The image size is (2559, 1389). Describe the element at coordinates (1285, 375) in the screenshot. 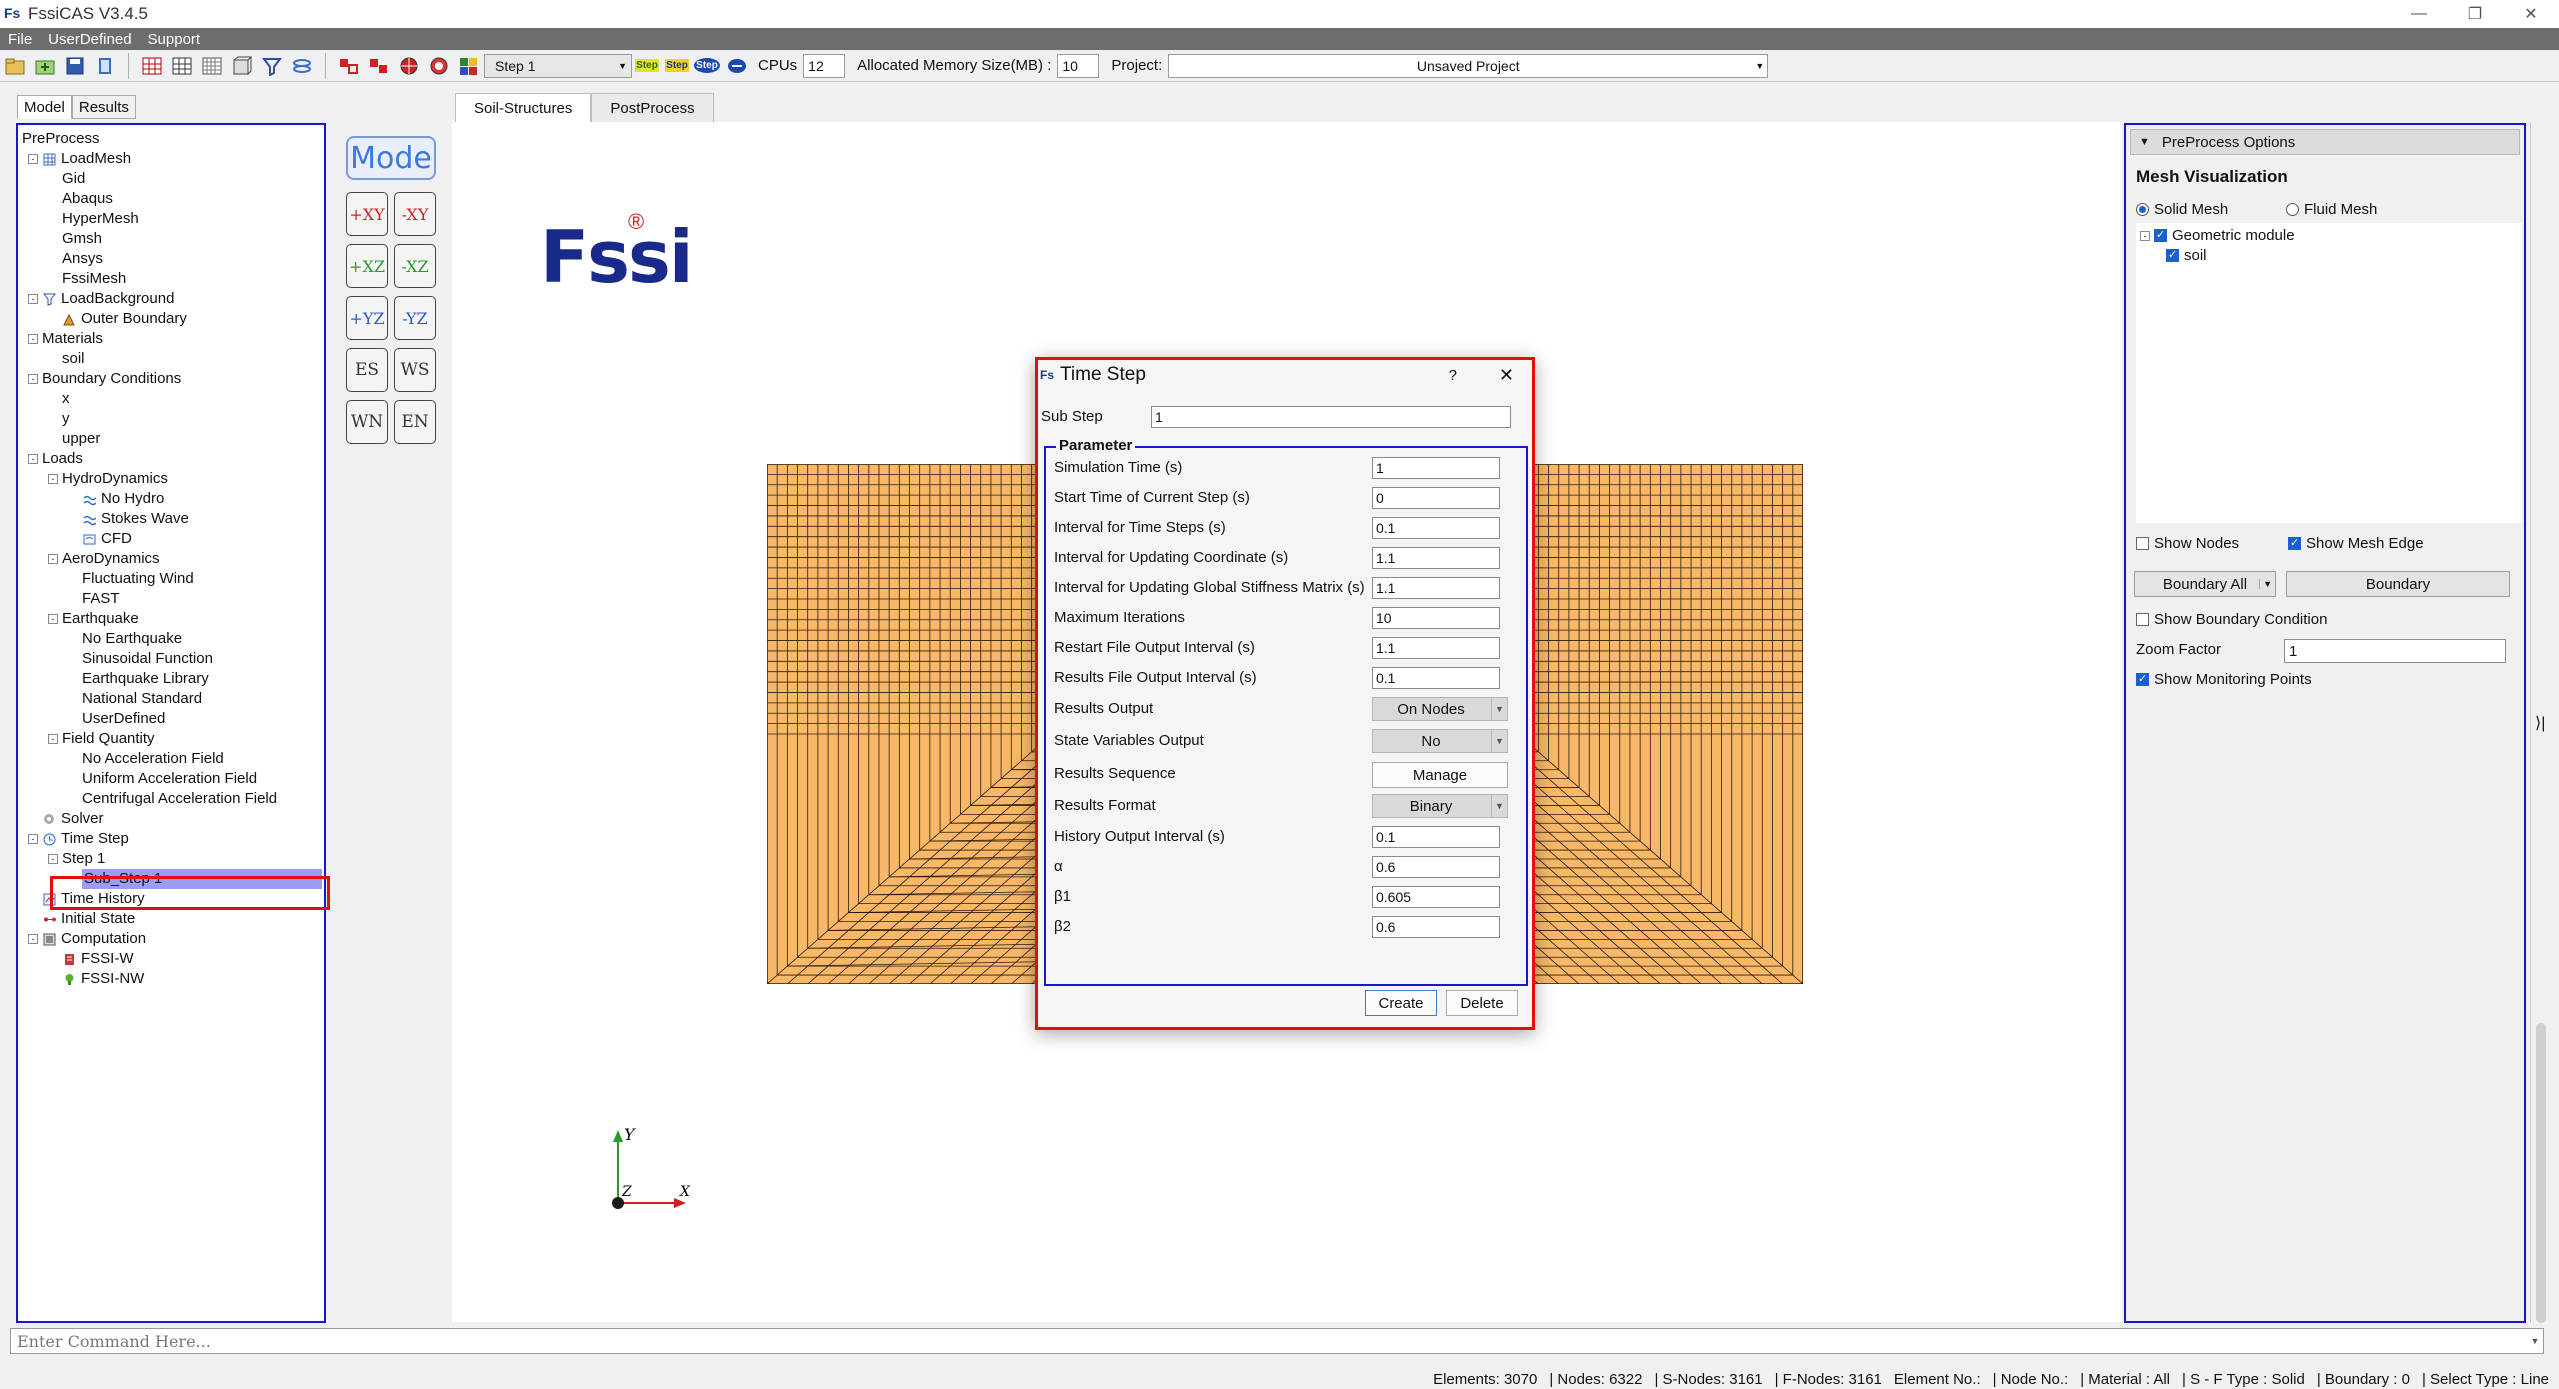

I see `dialog-title-bar: Fs Time Step ? ✕` at that location.